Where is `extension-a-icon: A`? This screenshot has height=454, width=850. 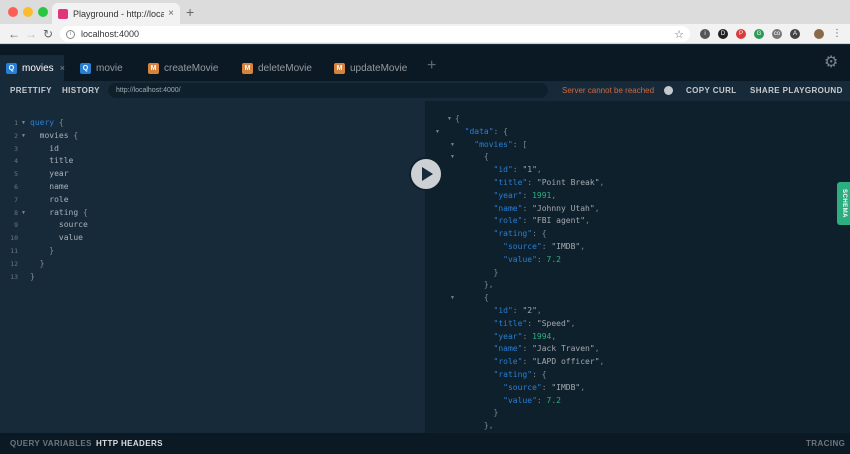 extension-a-icon: A is located at coordinates (795, 34).